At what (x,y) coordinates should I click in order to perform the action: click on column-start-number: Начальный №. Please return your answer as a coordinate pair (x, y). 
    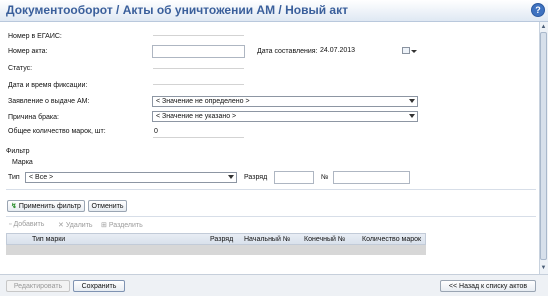
    Looking at the image, I should click on (267, 239).